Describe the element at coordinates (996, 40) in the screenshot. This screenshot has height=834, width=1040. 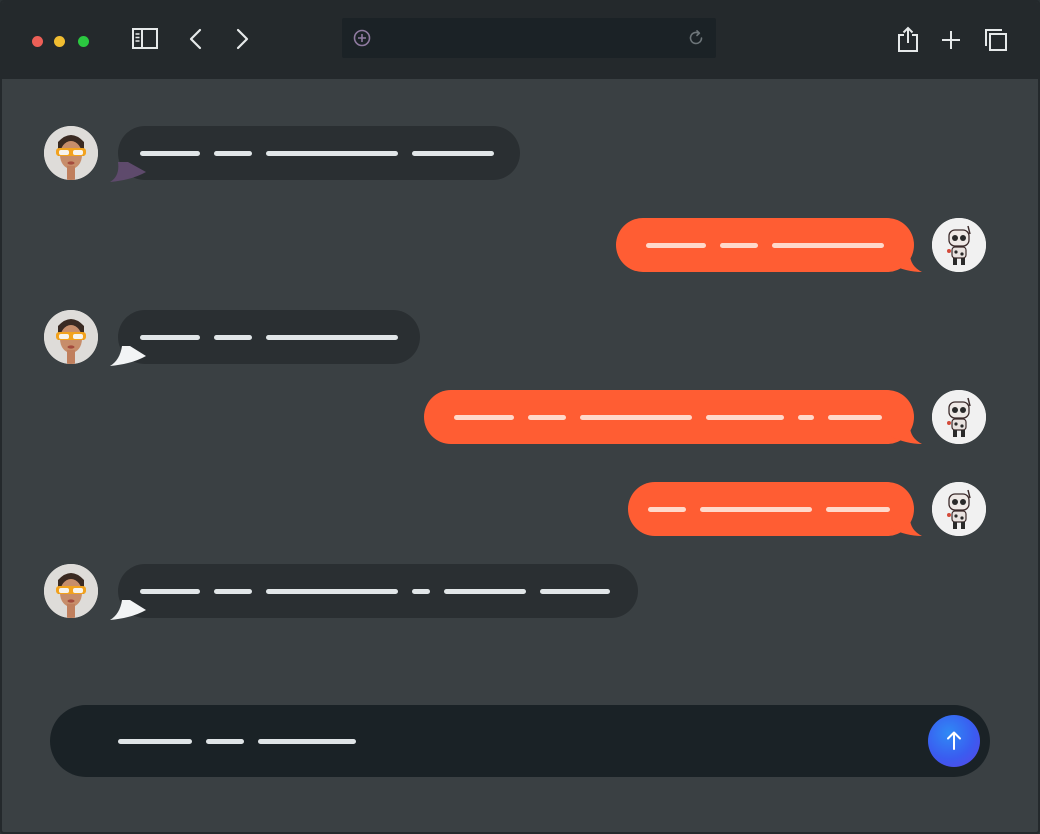
I see `tabs-overview-icon` at that location.